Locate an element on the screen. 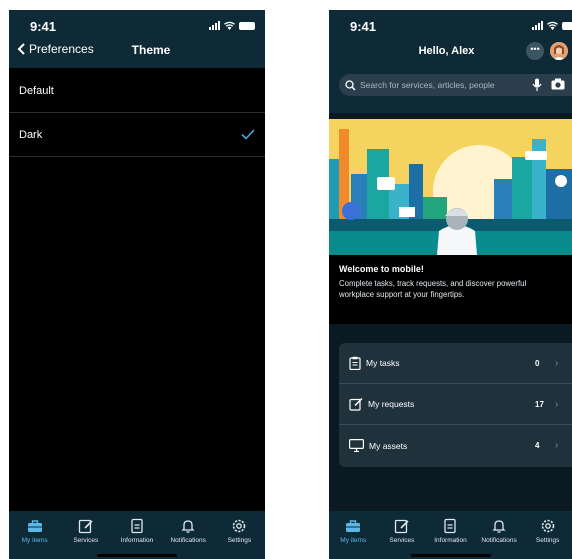 This screenshot has height=559, width=572. clipboard-icon is located at coordinates (355, 363).